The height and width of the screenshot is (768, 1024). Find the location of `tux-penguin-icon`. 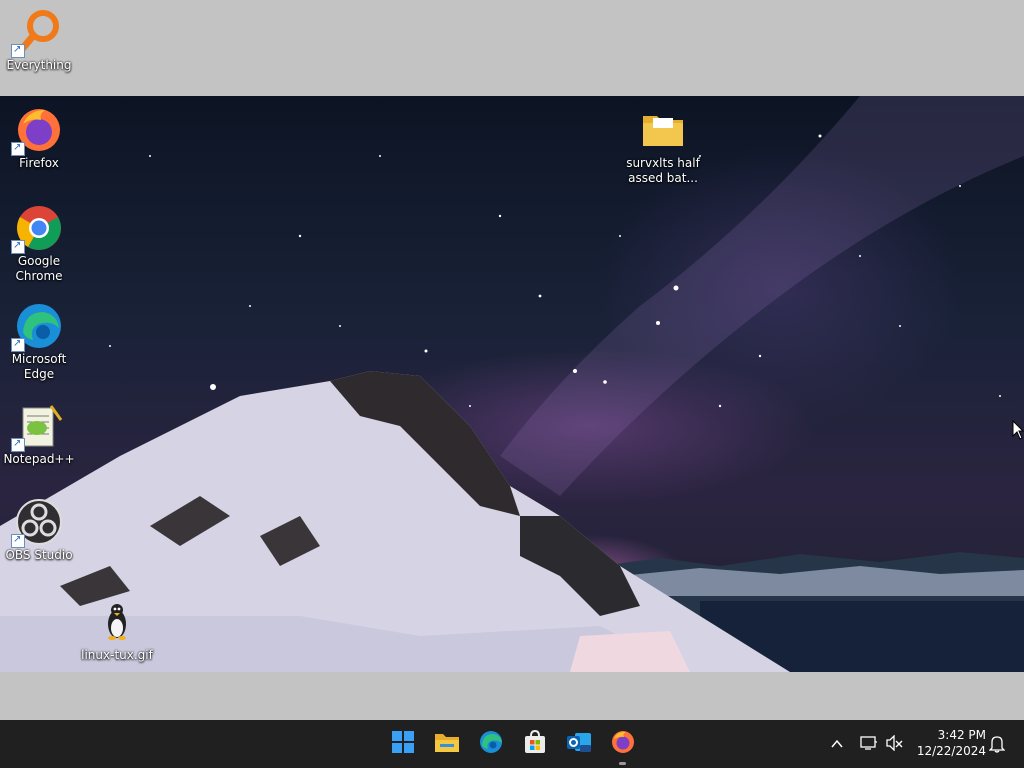

tux-penguin-icon is located at coordinates (117, 622).